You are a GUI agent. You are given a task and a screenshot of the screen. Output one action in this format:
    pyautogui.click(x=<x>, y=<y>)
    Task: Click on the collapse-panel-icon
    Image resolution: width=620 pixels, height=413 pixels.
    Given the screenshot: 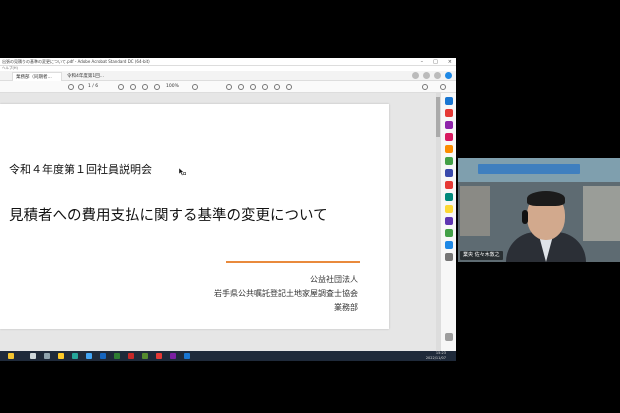 What is the action you would take?
    pyautogui.click(x=449, y=337)
    